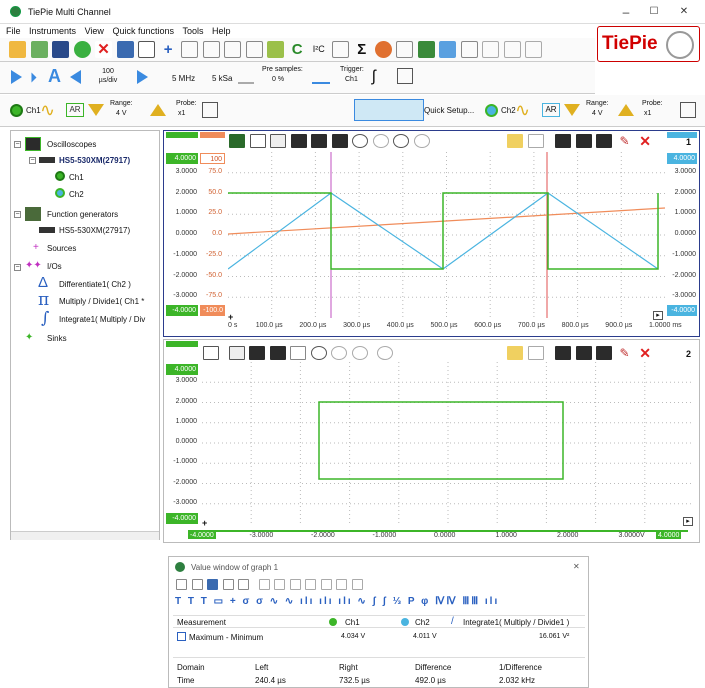 The height and width of the screenshot is (688, 705). I want to click on trigger-settings-icon, so click(405, 76).